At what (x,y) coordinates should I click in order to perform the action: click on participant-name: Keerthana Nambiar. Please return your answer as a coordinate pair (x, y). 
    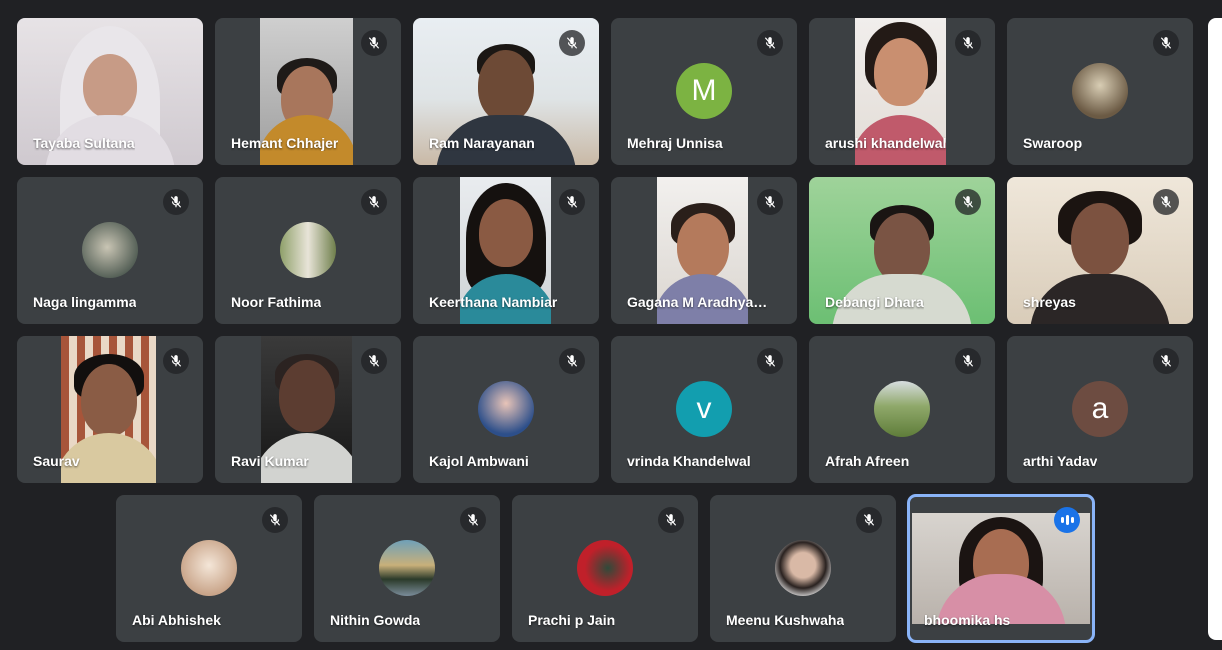
    Looking at the image, I should click on (493, 302).